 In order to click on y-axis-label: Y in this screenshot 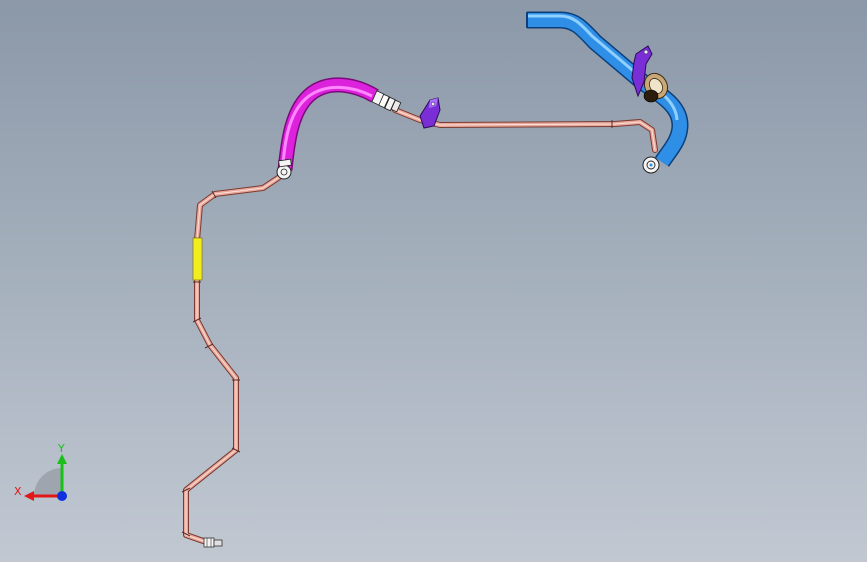, I will do `click(61, 448)`.